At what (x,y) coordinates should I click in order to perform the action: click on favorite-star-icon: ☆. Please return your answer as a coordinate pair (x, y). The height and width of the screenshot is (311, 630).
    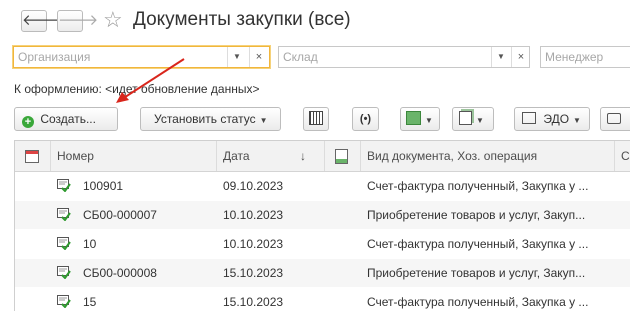
    Looking at the image, I should click on (113, 20).